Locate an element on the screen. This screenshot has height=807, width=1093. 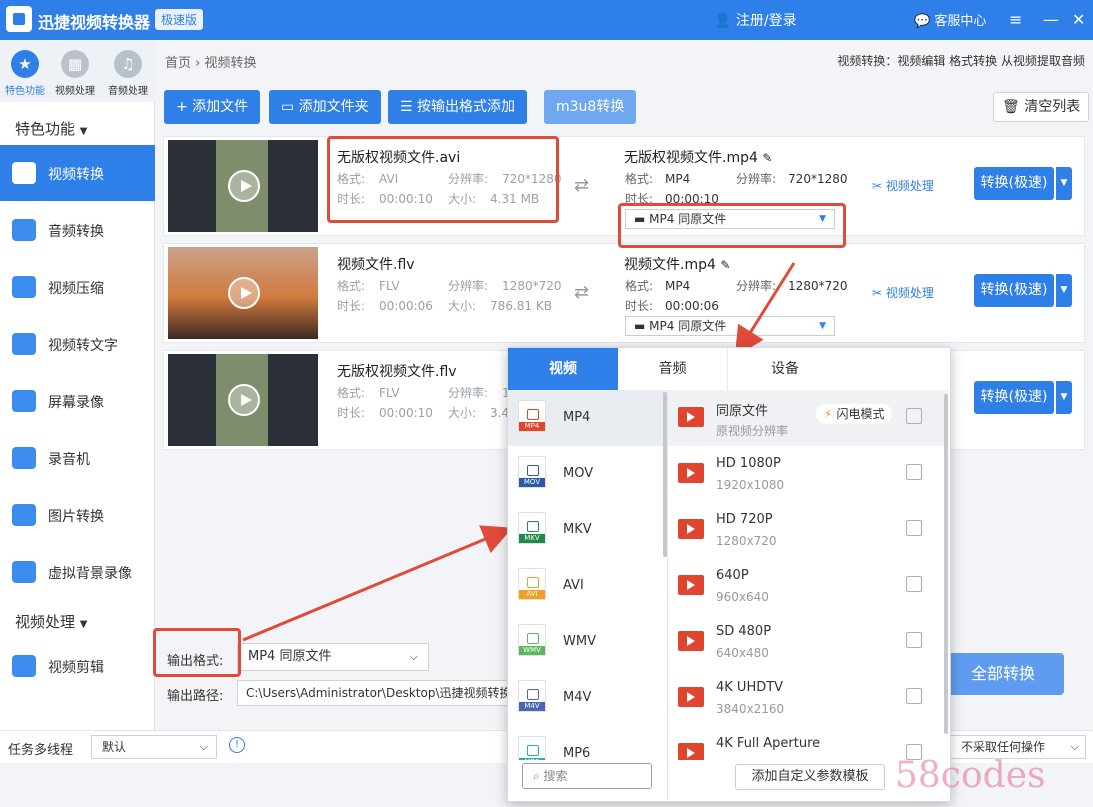
search-icon: ⌕ is located at coordinates (538, 776).